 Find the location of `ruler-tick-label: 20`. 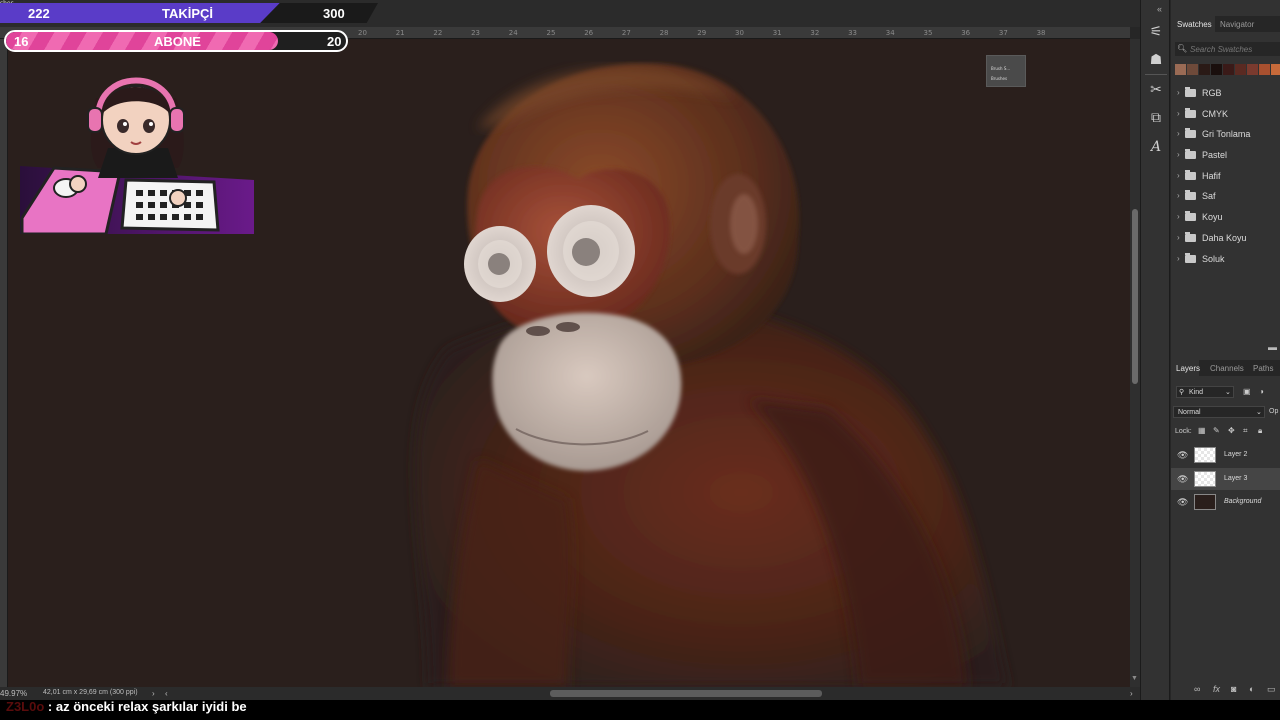

ruler-tick-label: 20 is located at coordinates (362, 33).